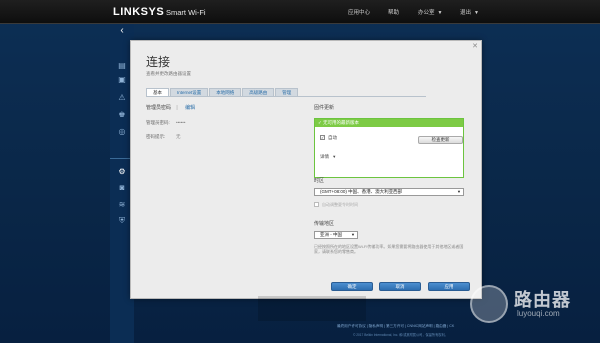 The width and height of the screenshot is (600, 343). Describe the element at coordinates (178, 136) in the screenshot. I see `password-hint-value: 无` at that location.